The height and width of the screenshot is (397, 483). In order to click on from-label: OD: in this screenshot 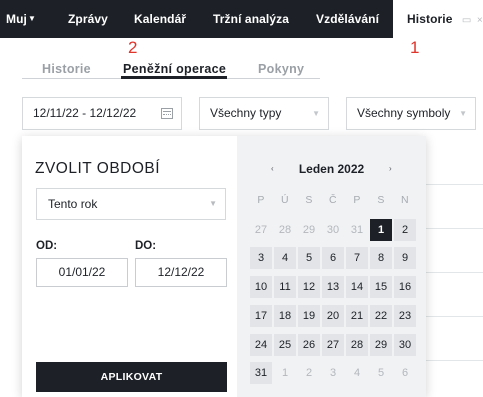, I will do `click(47, 246)`.